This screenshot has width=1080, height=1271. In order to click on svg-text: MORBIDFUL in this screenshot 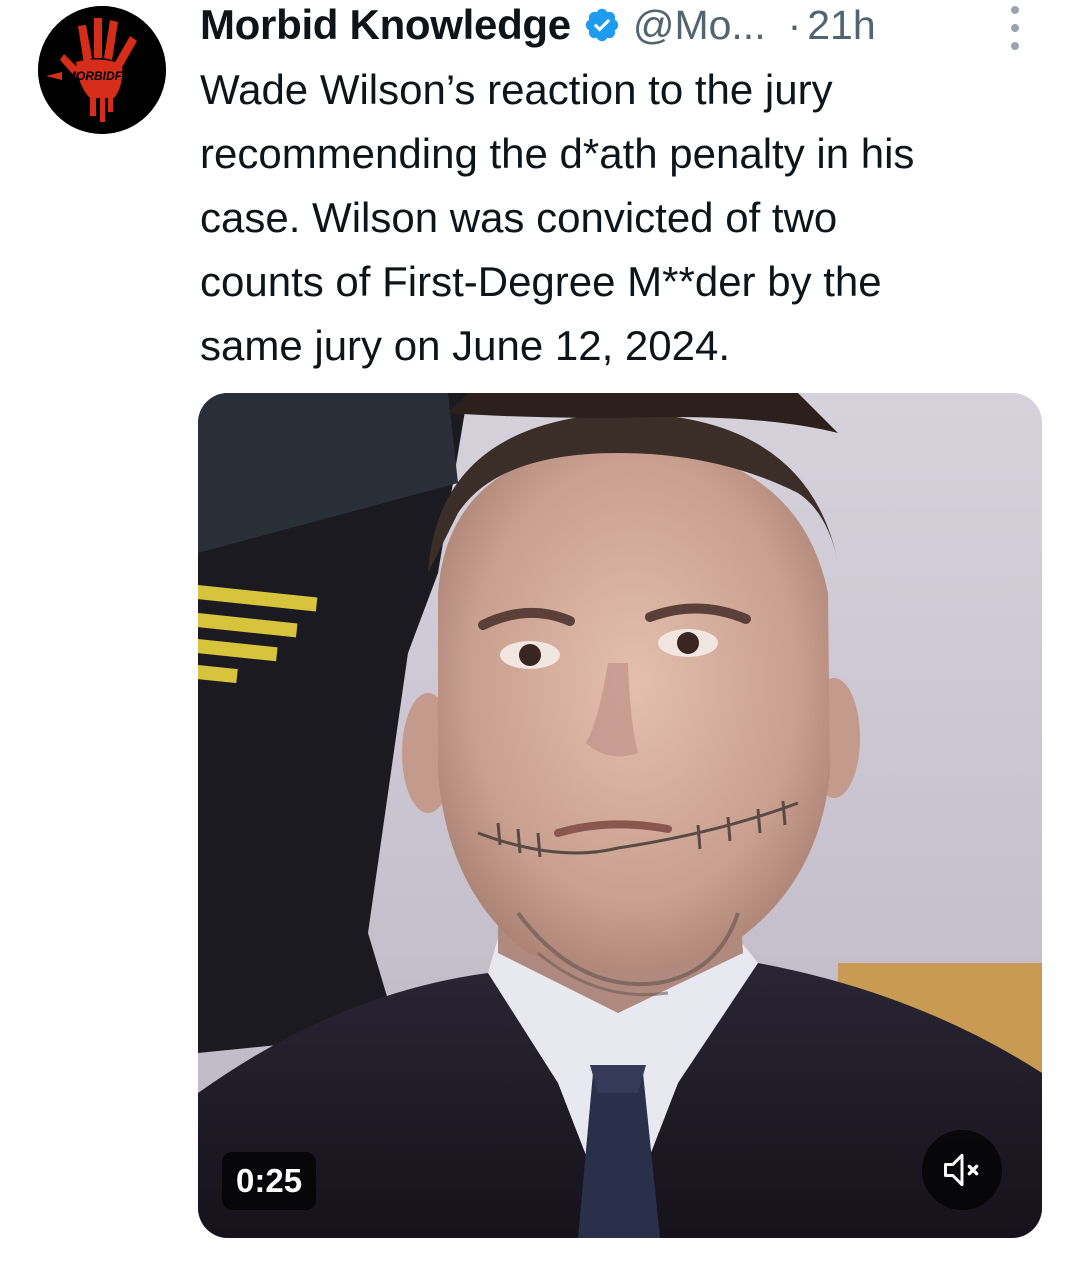, I will do `click(102, 76)`.